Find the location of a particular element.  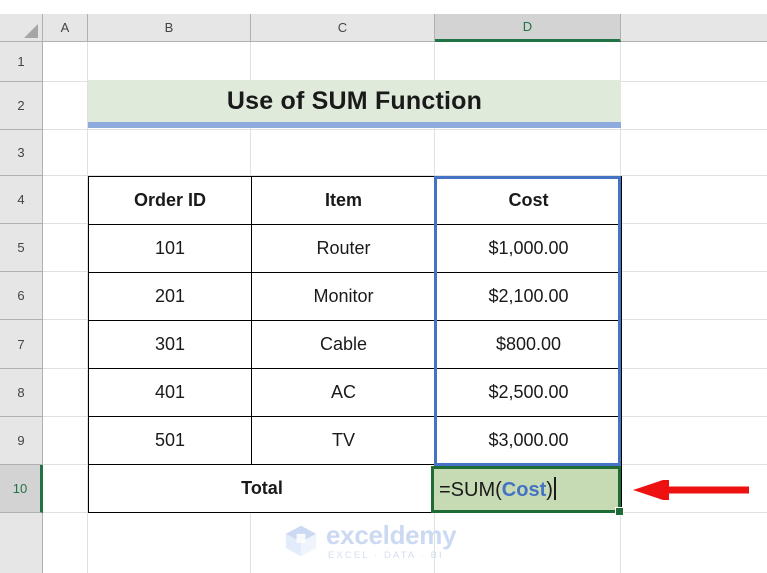

select-all-triangle-icon is located at coordinates (31, 31).